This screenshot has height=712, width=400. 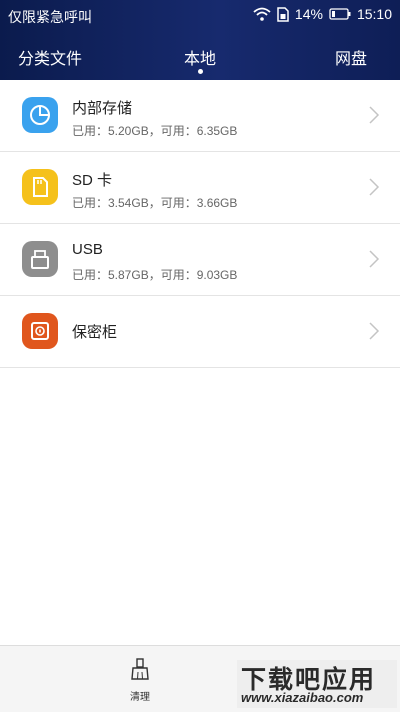 I want to click on storage-item-sd-card: SD 卡 已用：3.54GB，可用：3.66GB, so click(x=200, y=188).